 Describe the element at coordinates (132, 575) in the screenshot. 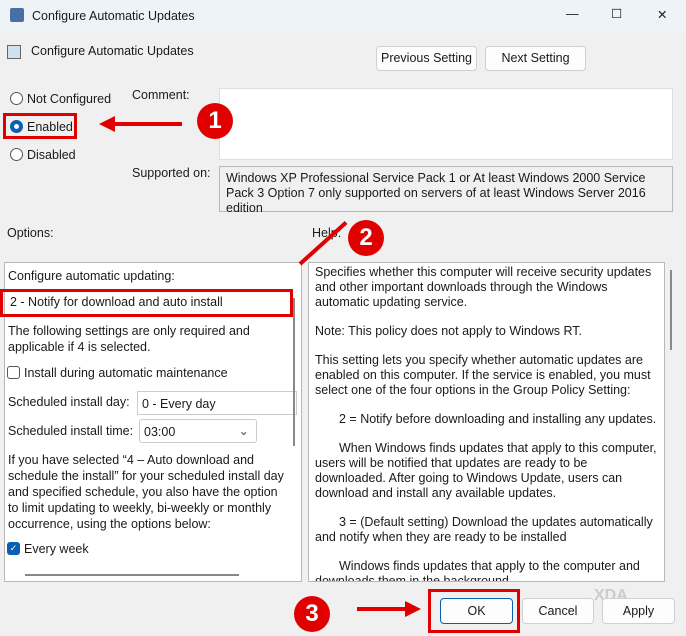

I see `horizontal-scrollbar` at that location.